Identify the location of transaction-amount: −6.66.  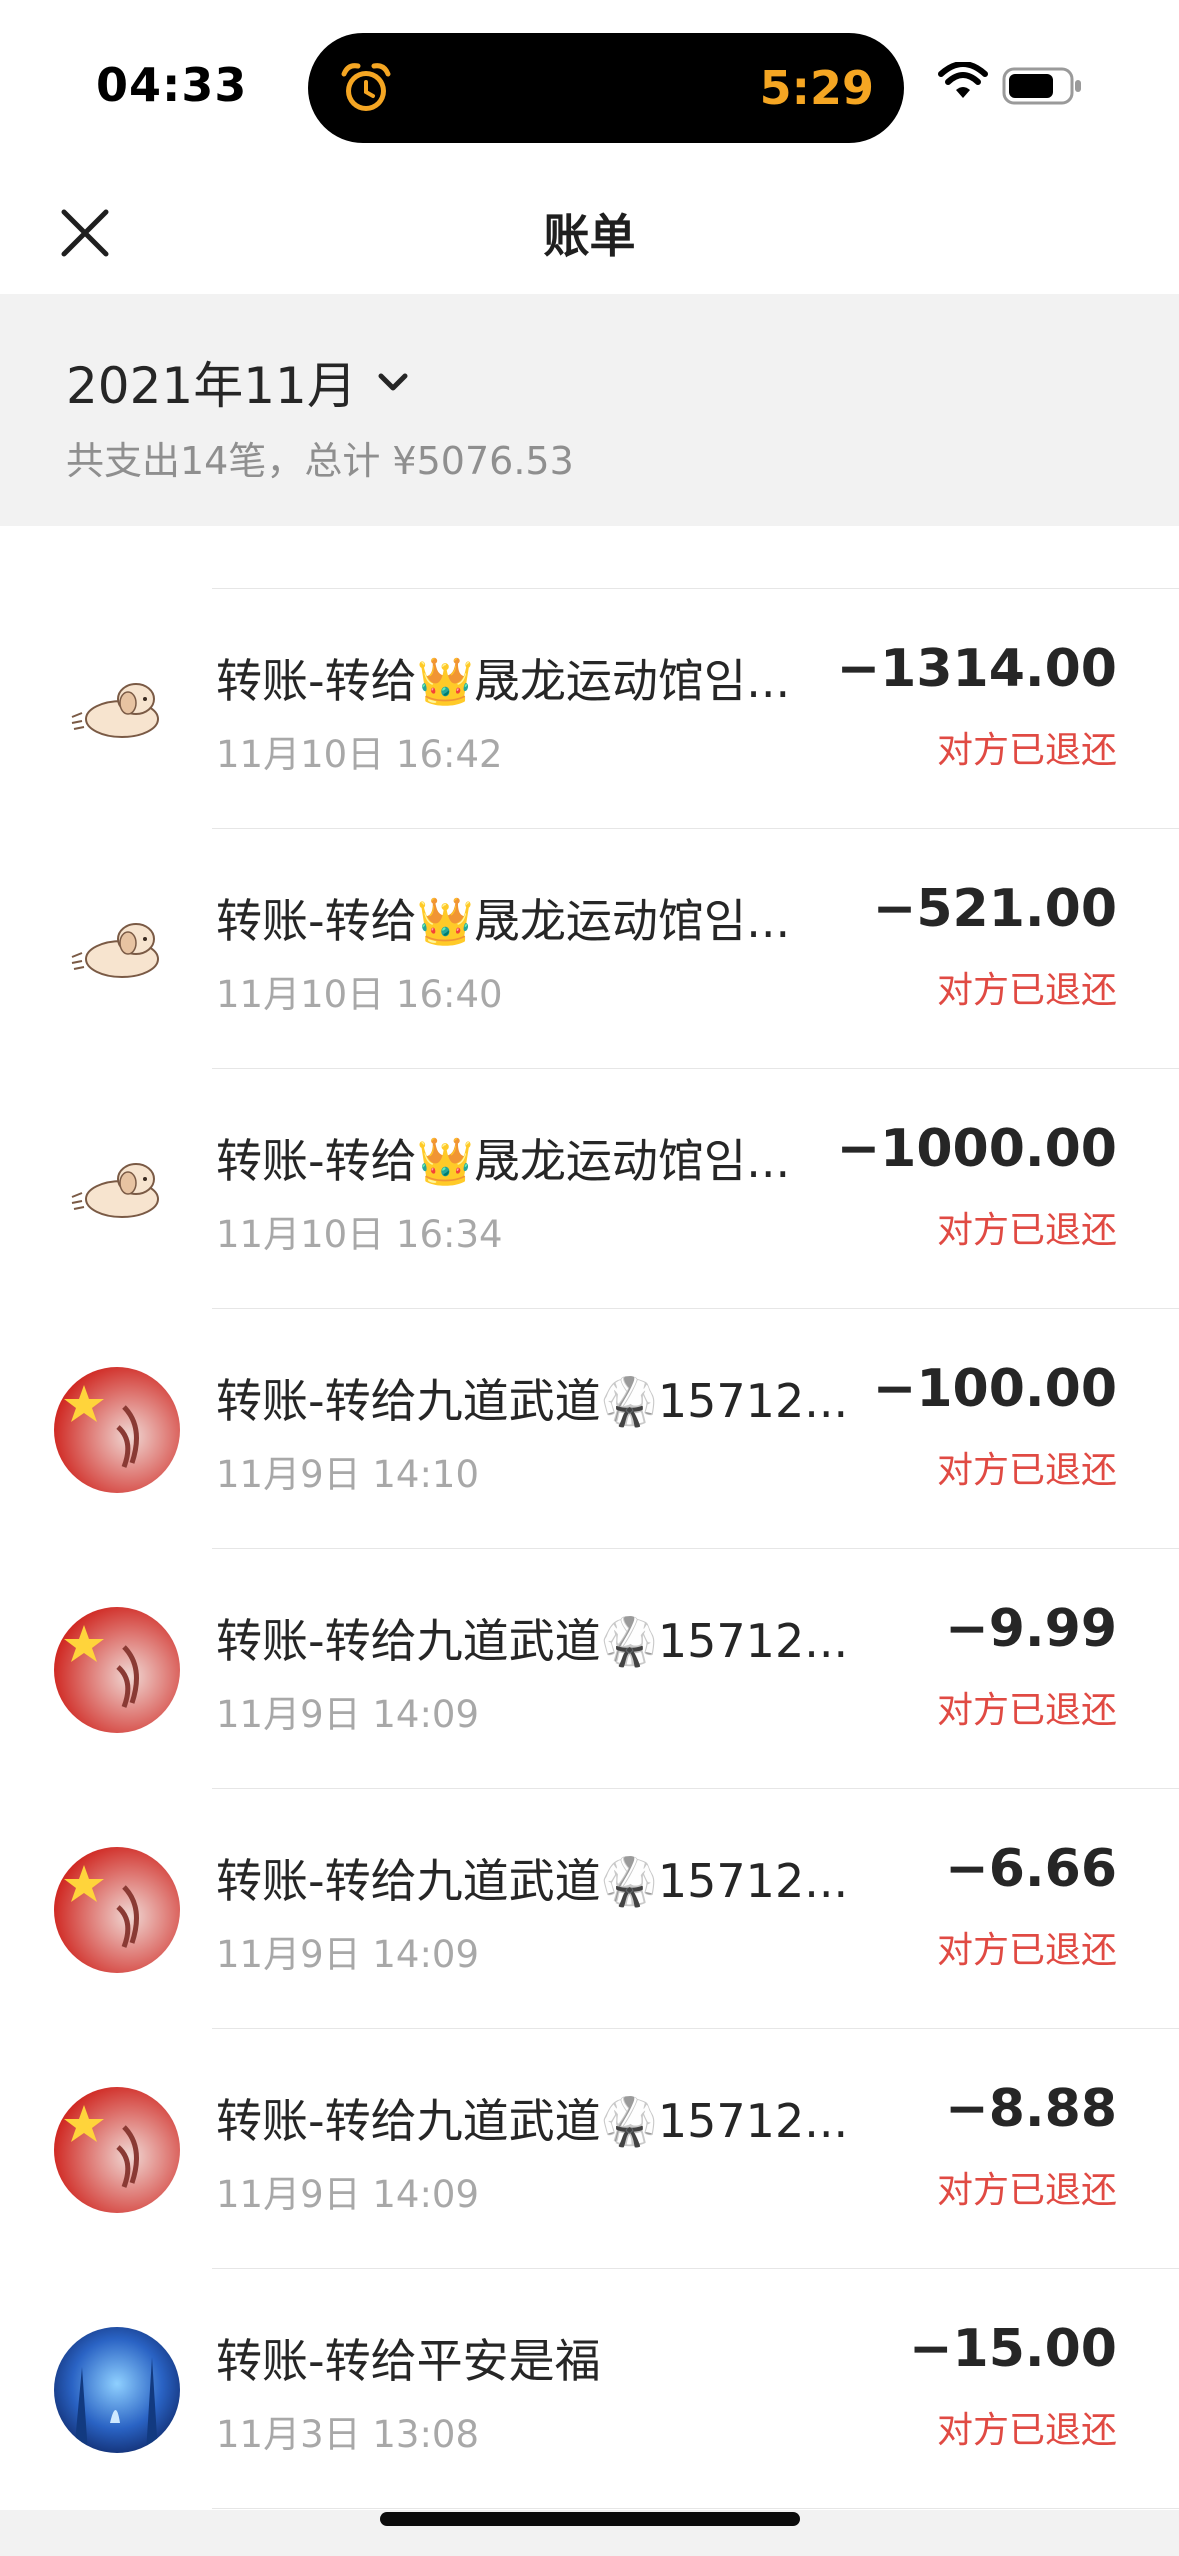
(1031, 1869).